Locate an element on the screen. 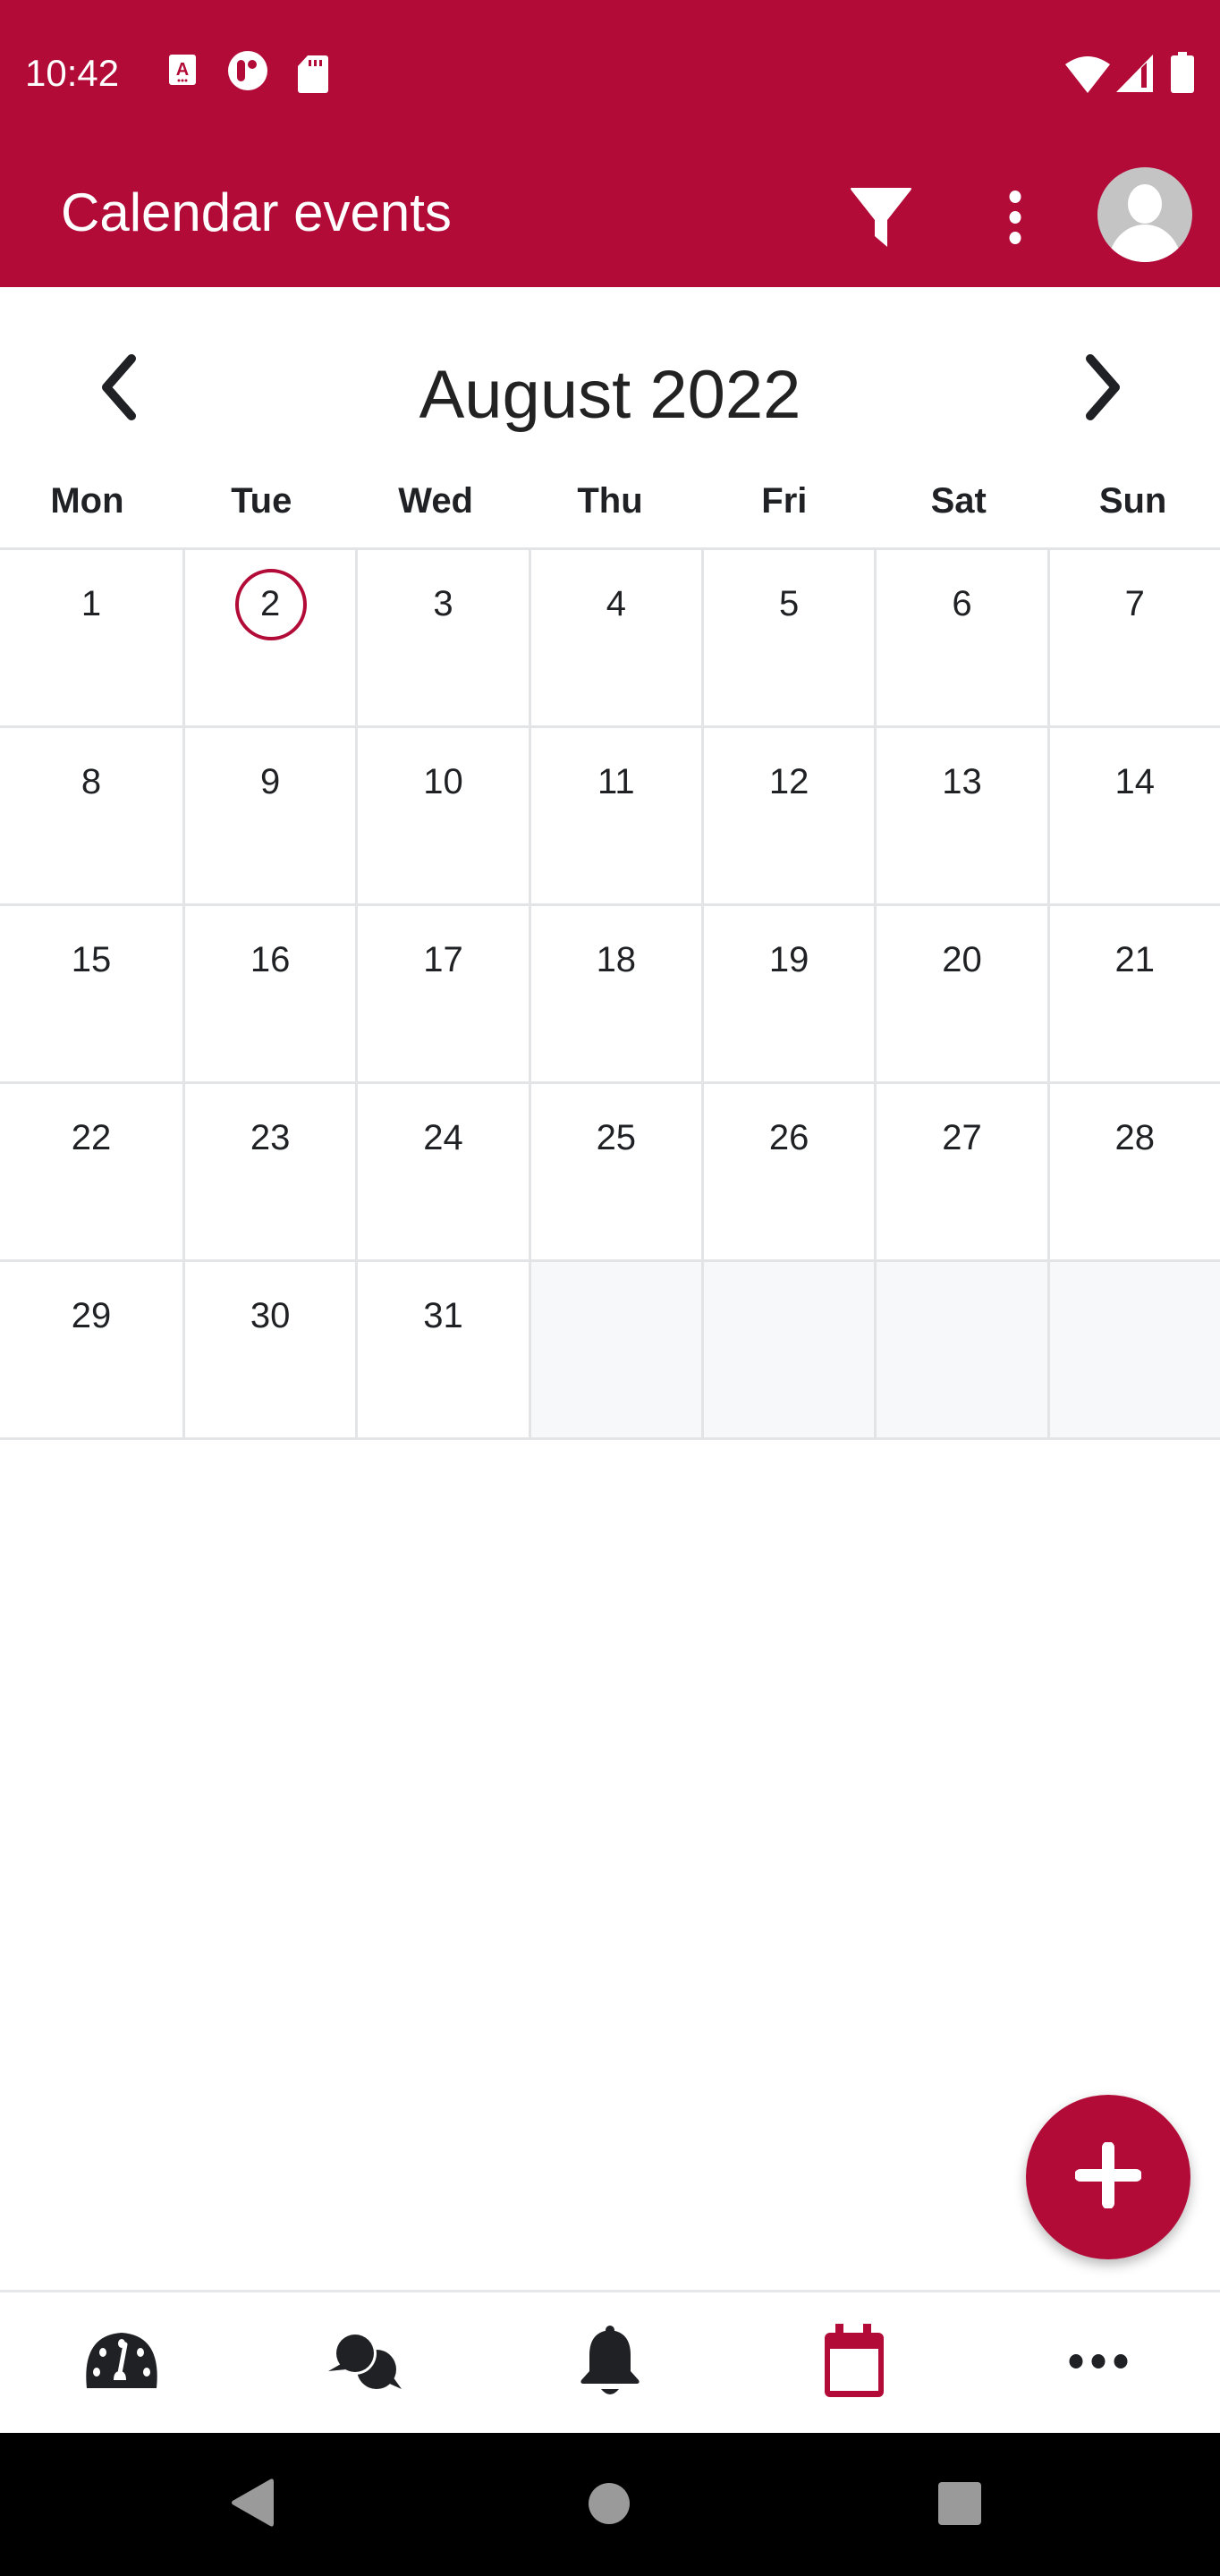 The width and height of the screenshot is (1220, 2576). chevron-right-icon is located at coordinates (1103, 389).